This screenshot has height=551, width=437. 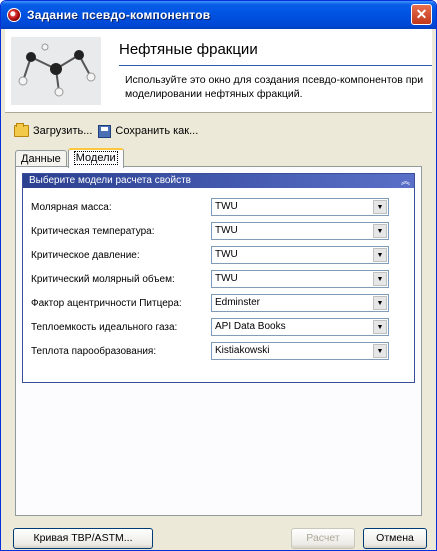 What do you see at coordinates (300, 279) in the screenshot?
I see `critical-molar-volume-select: TWU ▼` at bounding box center [300, 279].